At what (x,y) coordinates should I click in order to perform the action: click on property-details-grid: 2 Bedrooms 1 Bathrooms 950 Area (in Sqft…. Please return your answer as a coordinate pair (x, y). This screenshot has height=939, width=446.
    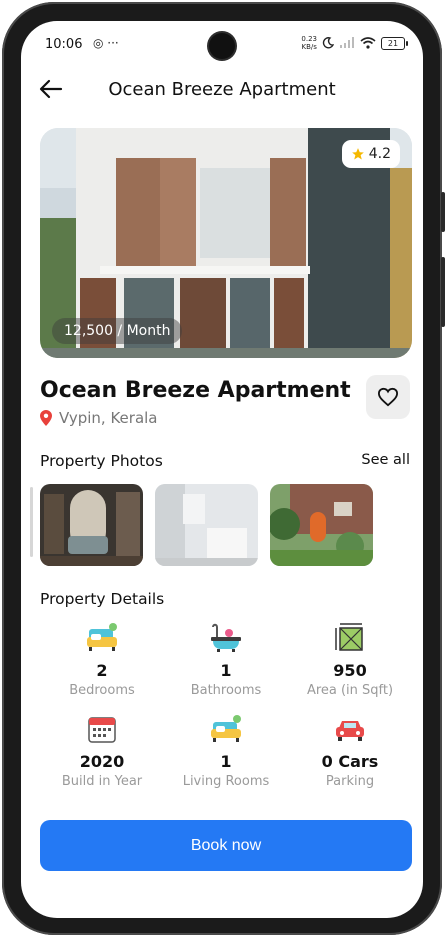
    Looking at the image, I should click on (226, 705).